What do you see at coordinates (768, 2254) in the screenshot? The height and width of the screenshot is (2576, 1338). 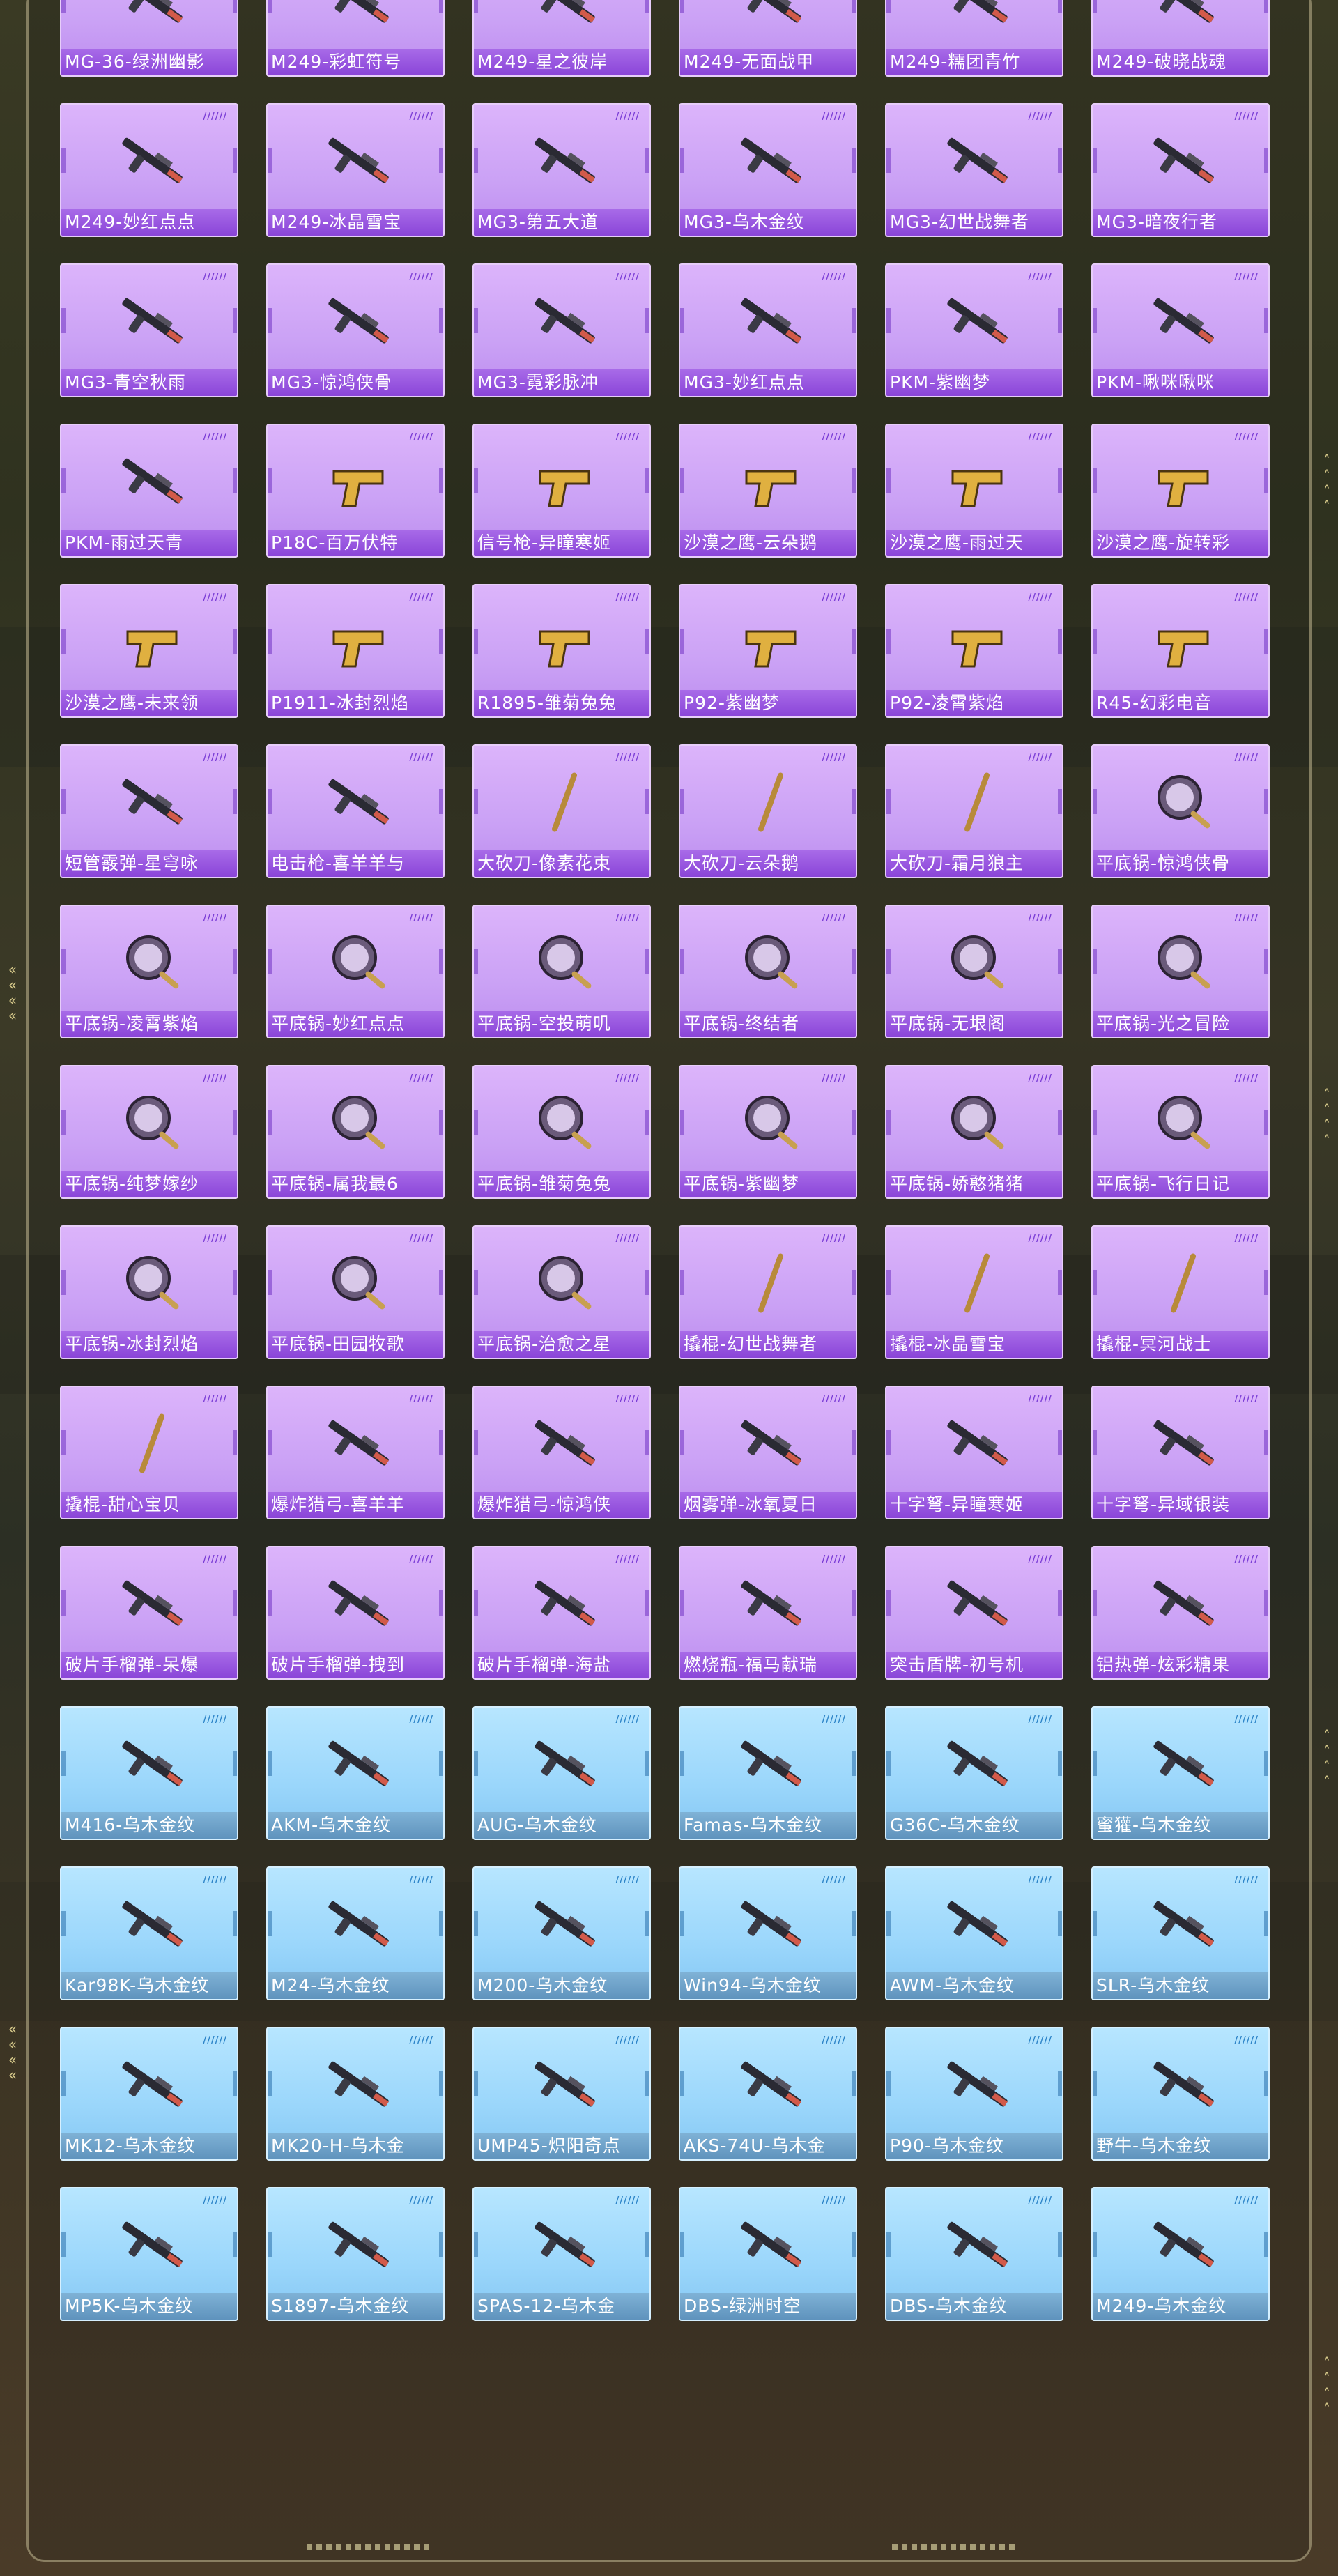 I see `skin-card: ////// DBS-绿洲时空` at bounding box center [768, 2254].